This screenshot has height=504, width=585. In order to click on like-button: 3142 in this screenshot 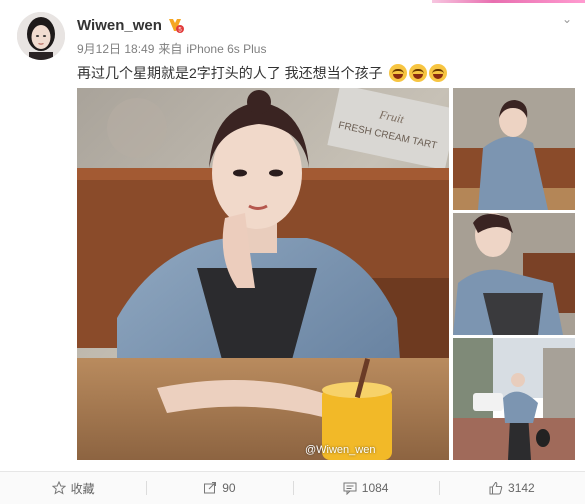, I will do `click(511, 488)`.